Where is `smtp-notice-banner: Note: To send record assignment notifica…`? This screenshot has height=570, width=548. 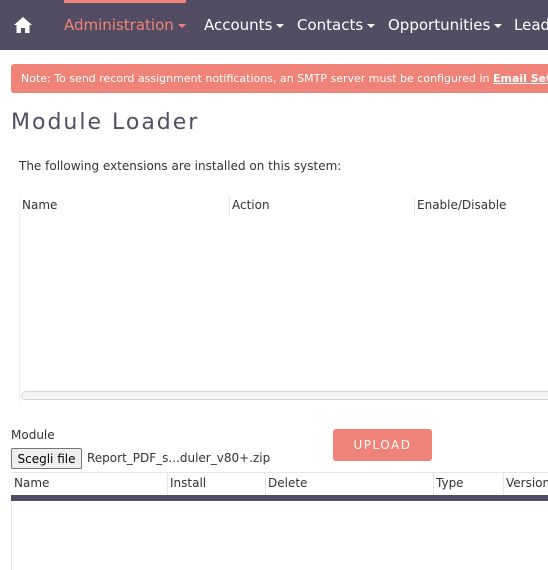 smtp-notice-banner: Note: To send record assignment notifica… is located at coordinates (279, 78).